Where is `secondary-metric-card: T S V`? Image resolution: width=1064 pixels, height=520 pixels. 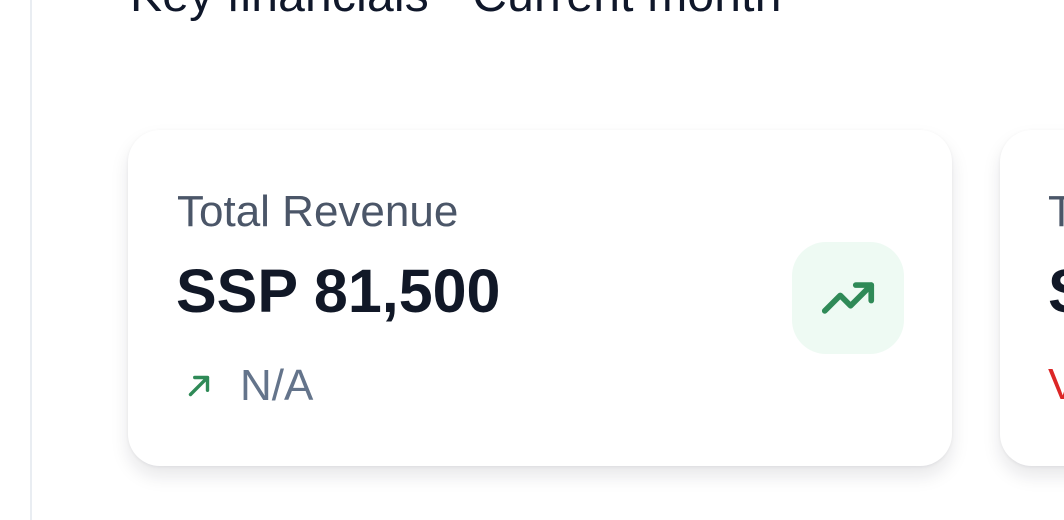
secondary-metric-card: T S V is located at coordinates (1032, 298).